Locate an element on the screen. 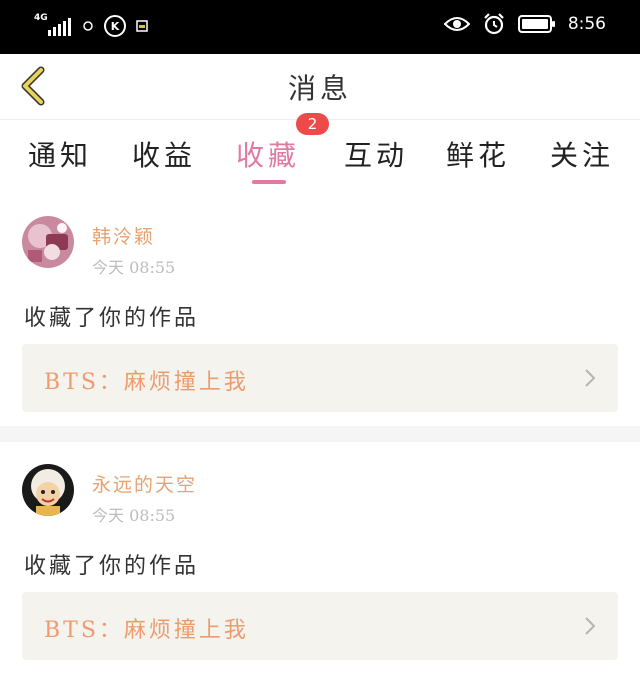 The height and width of the screenshot is (682, 640). chevron-left-icon is located at coordinates (33, 86).